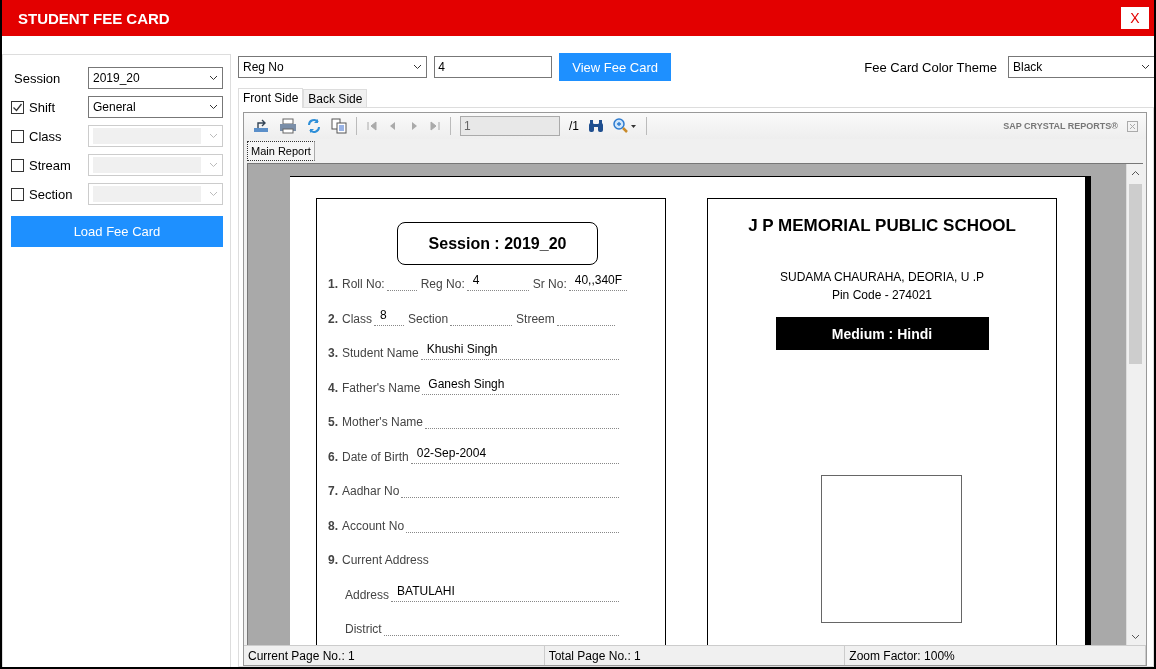 Image resolution: width=1156 pixels, height=669 pixels. What do you see at coordinates (995, 655) in the screenshot?
I see `status-text: Zoom Factor: 100%` at bounding box center [995, 655].